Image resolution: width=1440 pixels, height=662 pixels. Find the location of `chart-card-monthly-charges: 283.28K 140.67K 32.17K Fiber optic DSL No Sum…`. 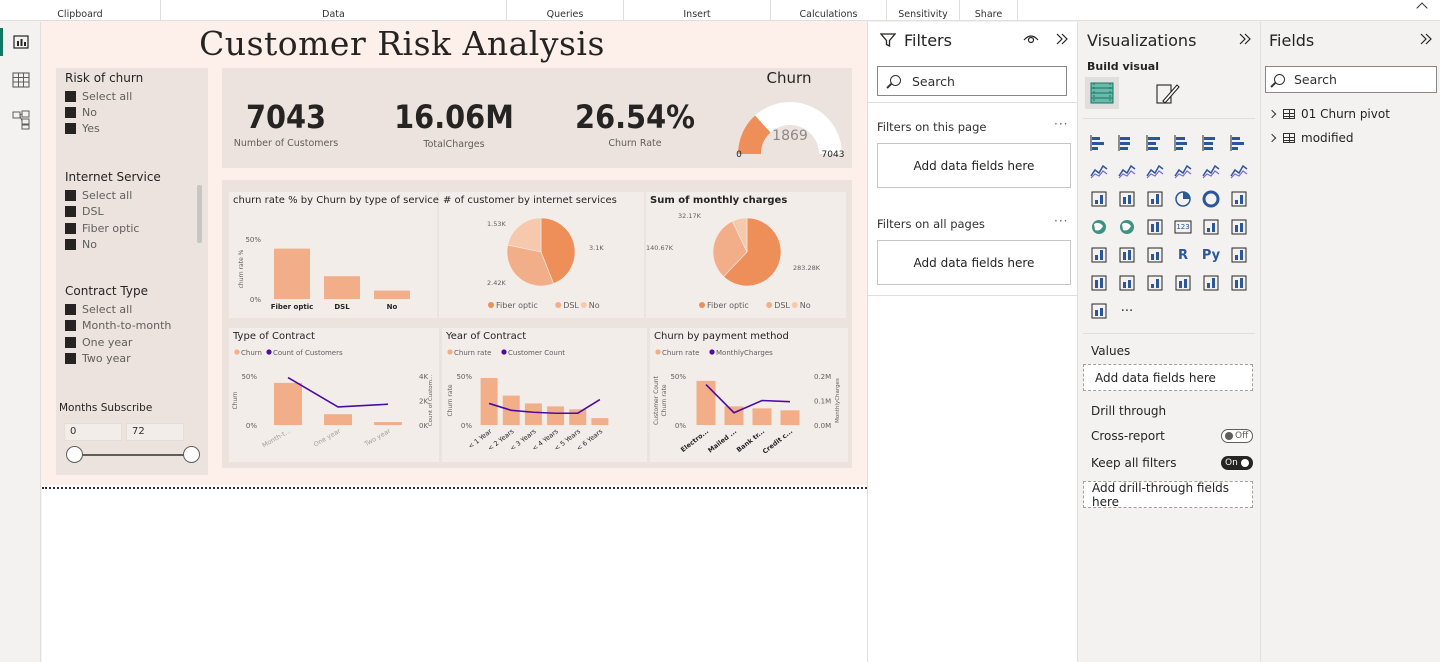

chart-card-monthly-charges: 283.28K 140.67K 32.17K Fiber optic DSL No Sum… is located at coordinates (746, 255).